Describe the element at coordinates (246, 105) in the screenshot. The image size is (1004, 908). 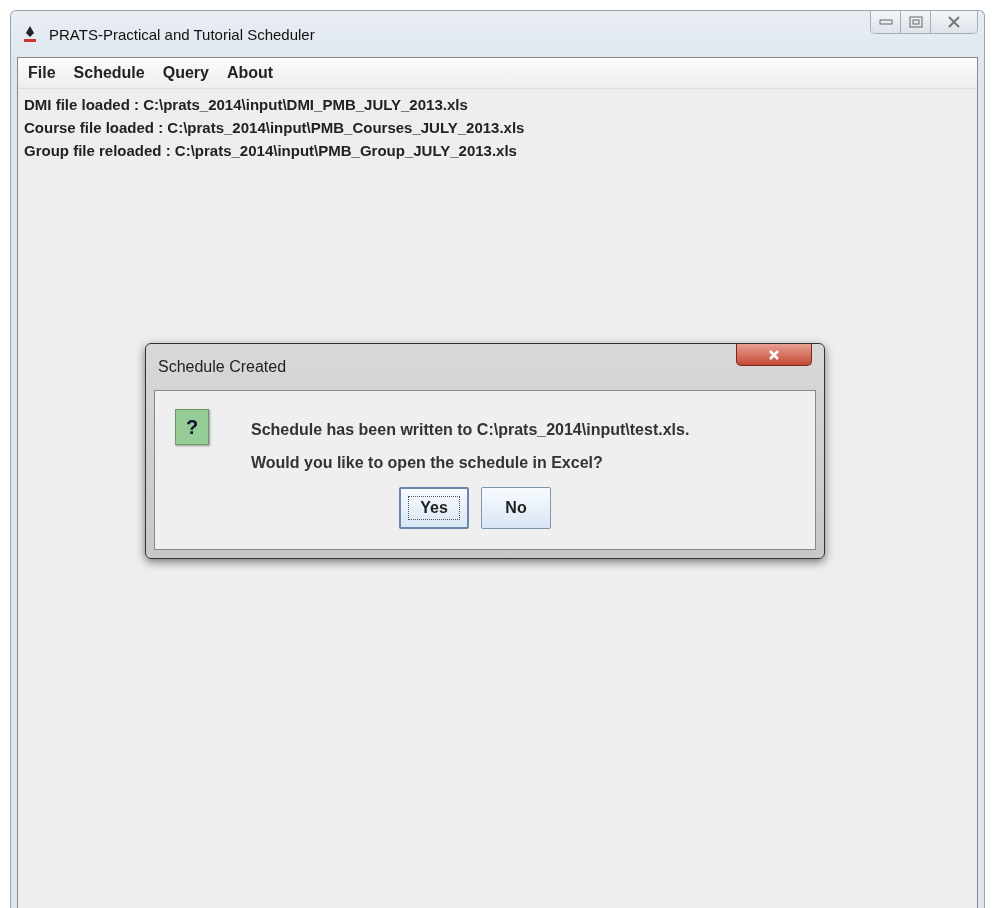
I see `log-line: DMI file loaded : C:\prats_2014\input\DMI_PMB_JULY_2013.xls` at that location.